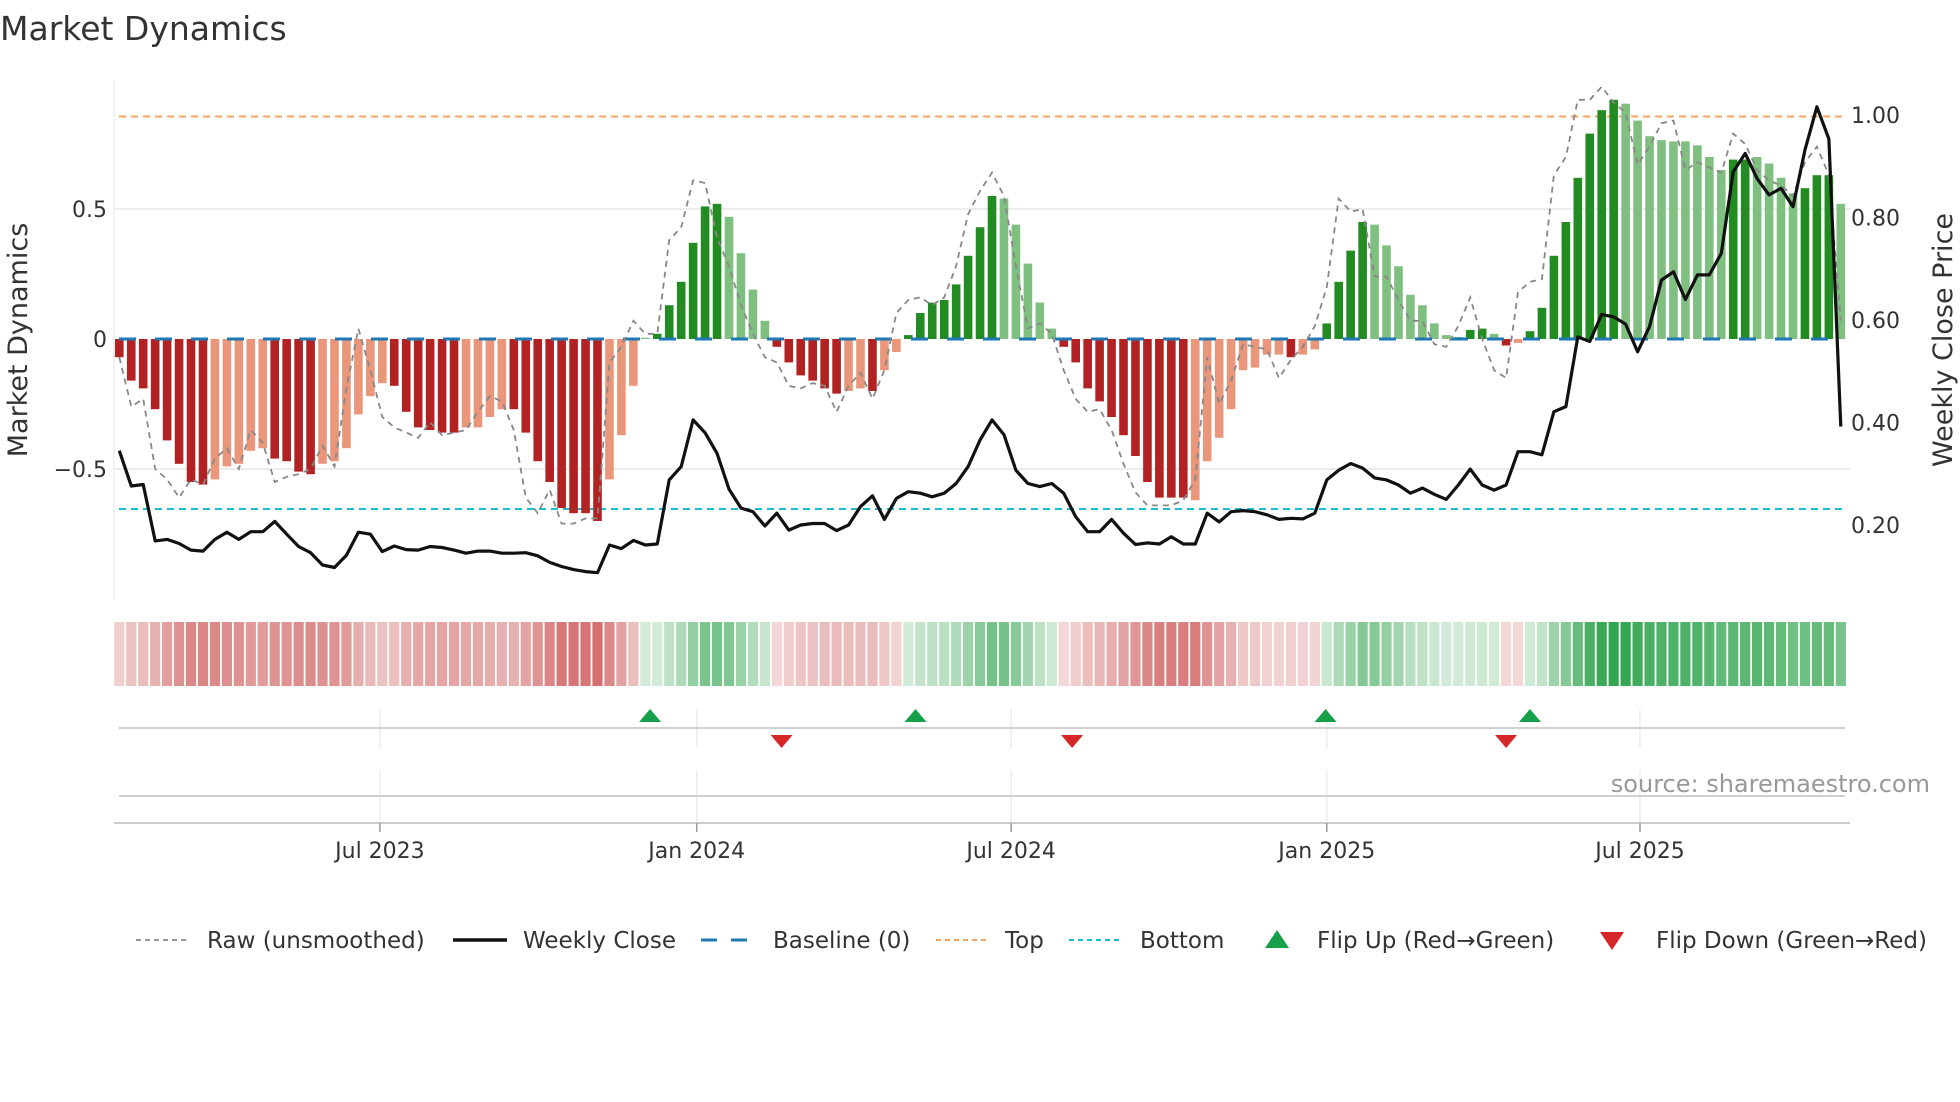  What do you see at coordinates (80, 470) in the screenshot?
I see `left-y-tick-label: −0.5` at bounding box center [80, 470].